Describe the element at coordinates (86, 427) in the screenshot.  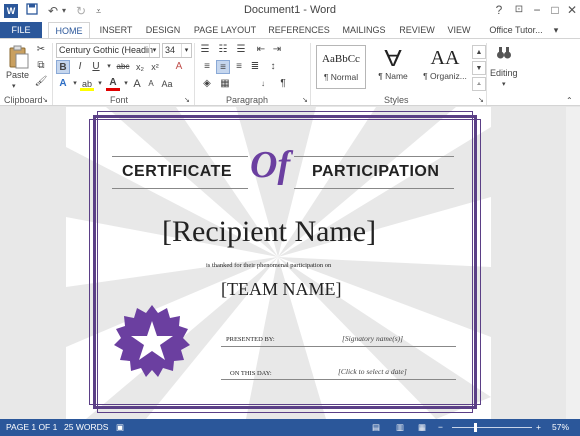
I see `word-count: 25 WORDS` at that location.